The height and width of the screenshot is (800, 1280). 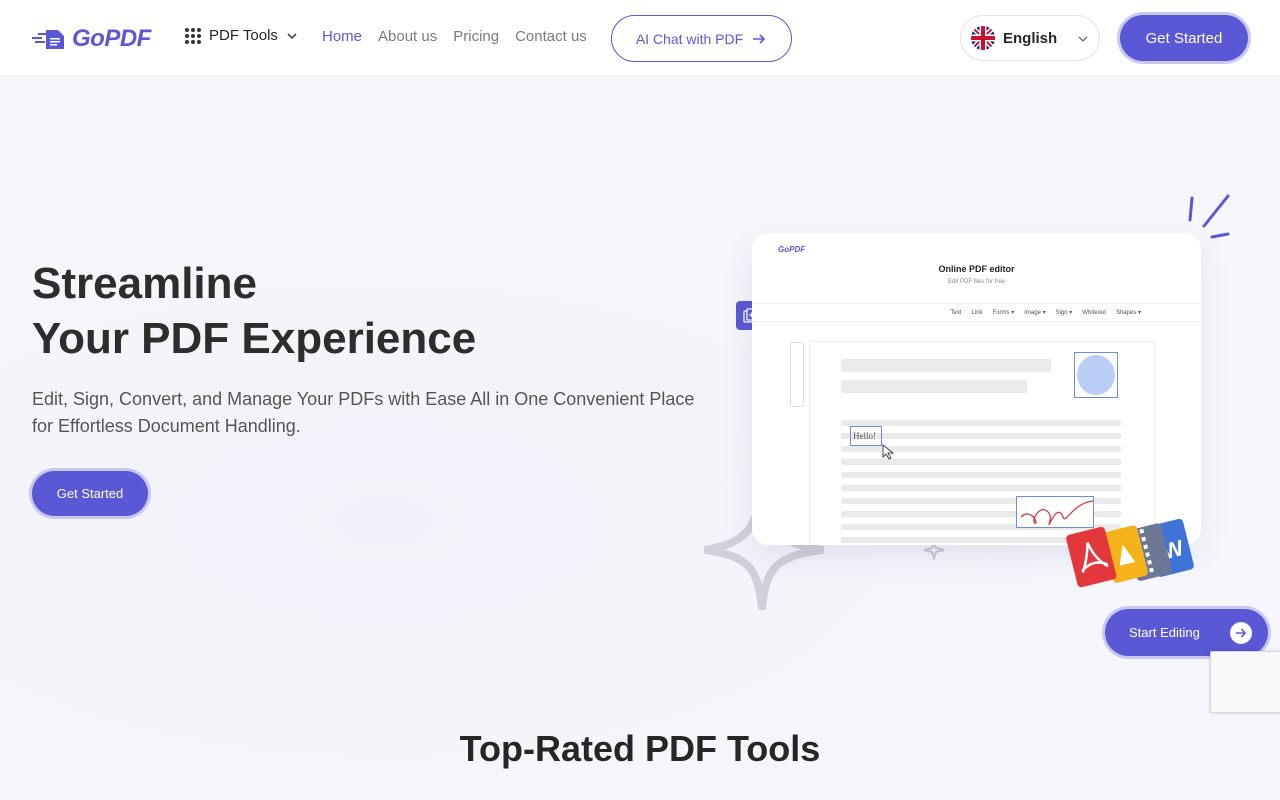 I want to click on pdf-tools-menu: PDF Tools, so click(x=241, y=35).